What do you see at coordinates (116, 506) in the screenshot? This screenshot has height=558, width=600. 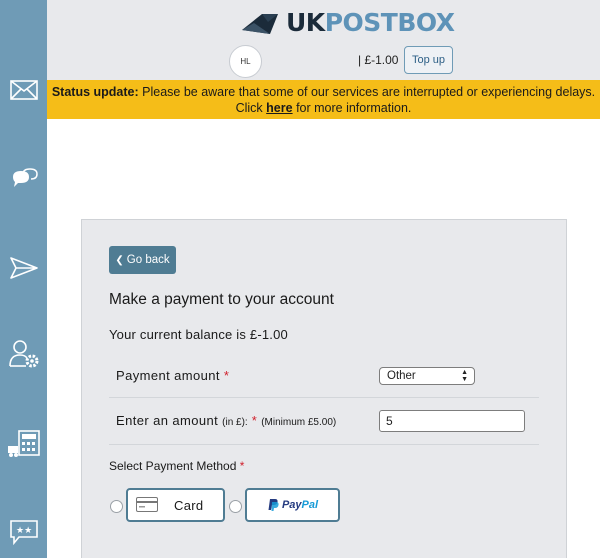 I see `card-radio` at bounding box center [116, 506].